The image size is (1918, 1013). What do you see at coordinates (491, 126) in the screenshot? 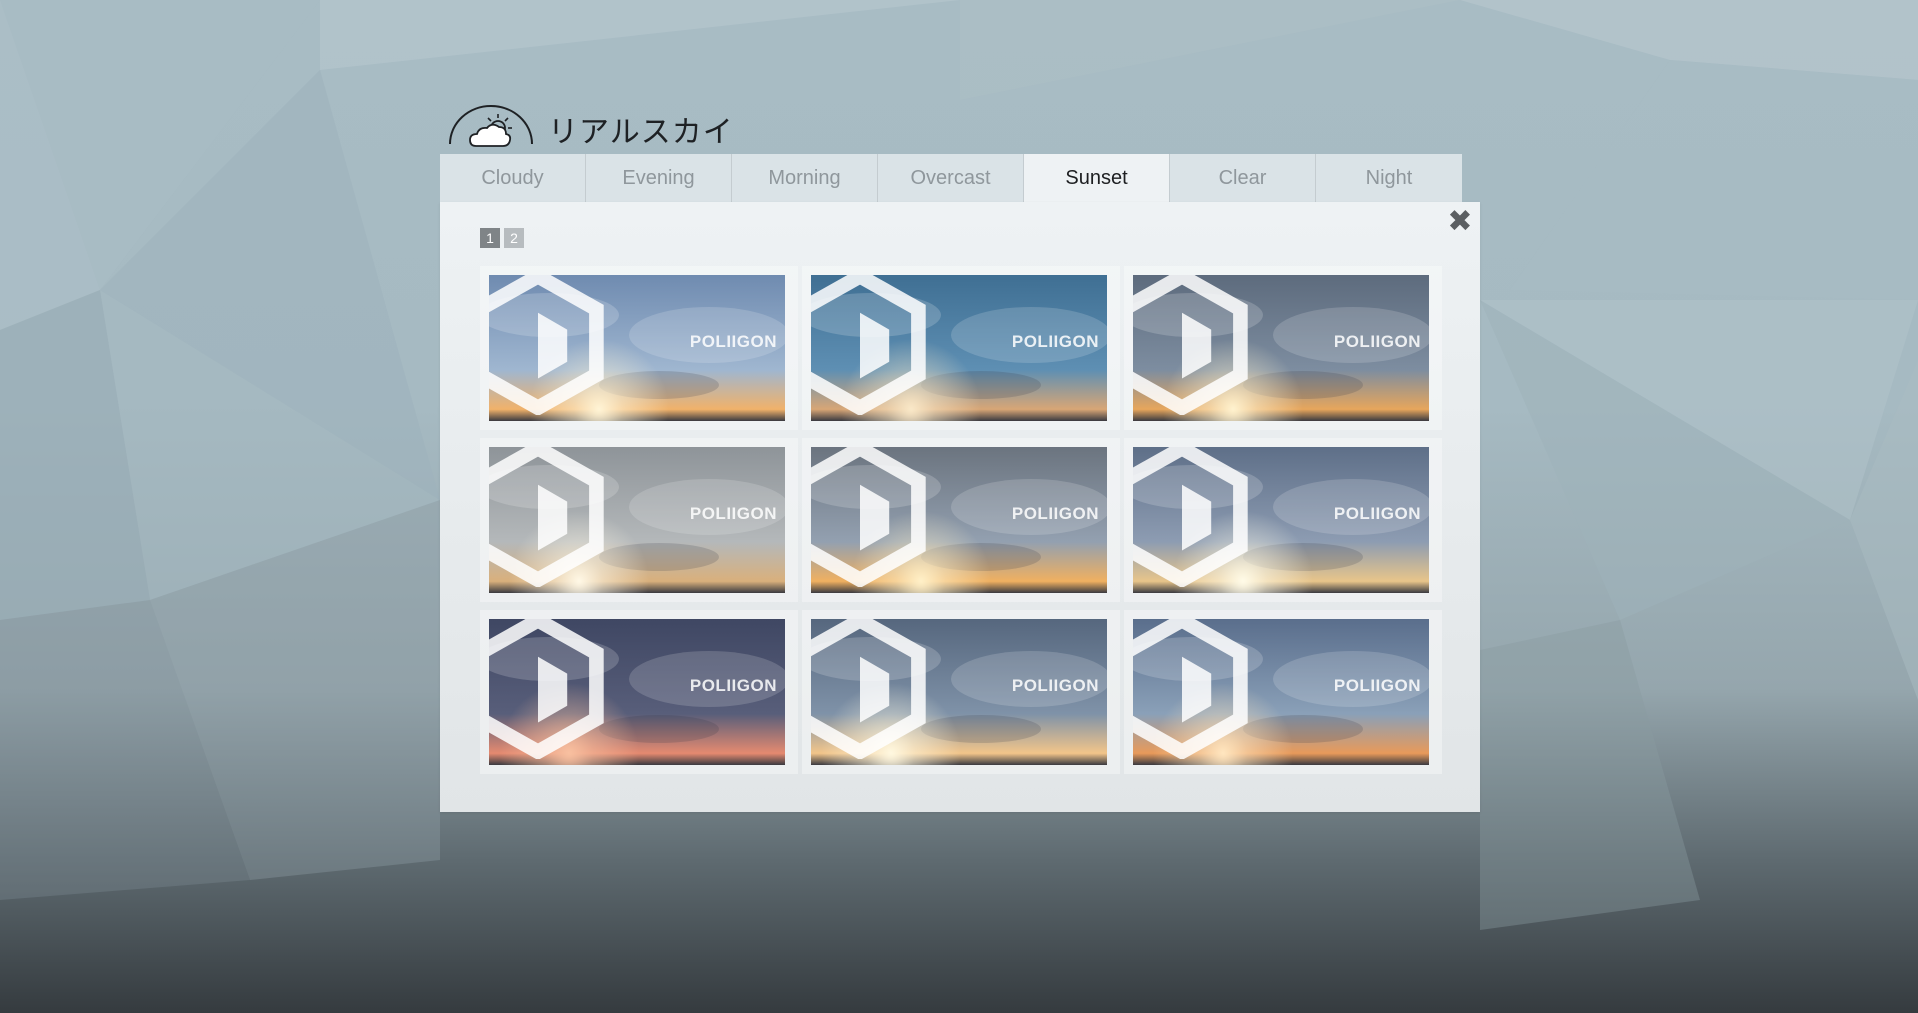
I see `cloud-sun-icon` at bounding box center [491, 126].